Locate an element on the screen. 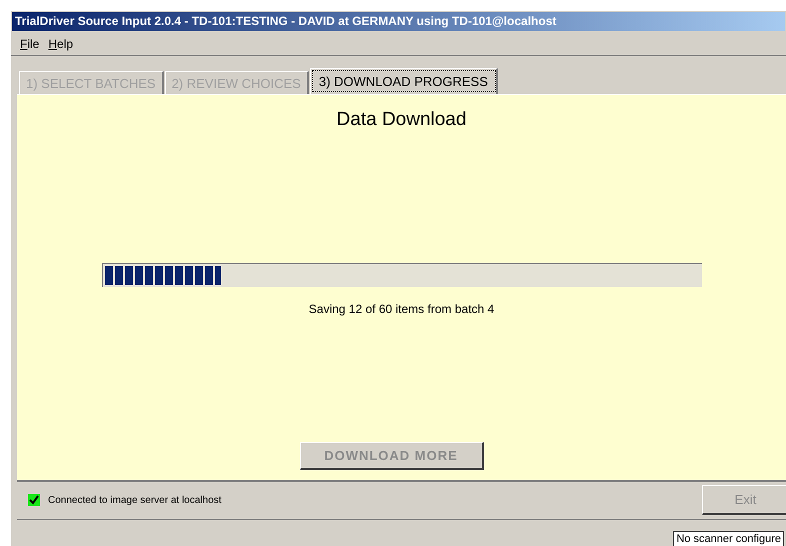 The width and height of the screenshot is (786, 546). tab: 3) DOWNLOAD PROGRESS is located at coordinates (404, 81).